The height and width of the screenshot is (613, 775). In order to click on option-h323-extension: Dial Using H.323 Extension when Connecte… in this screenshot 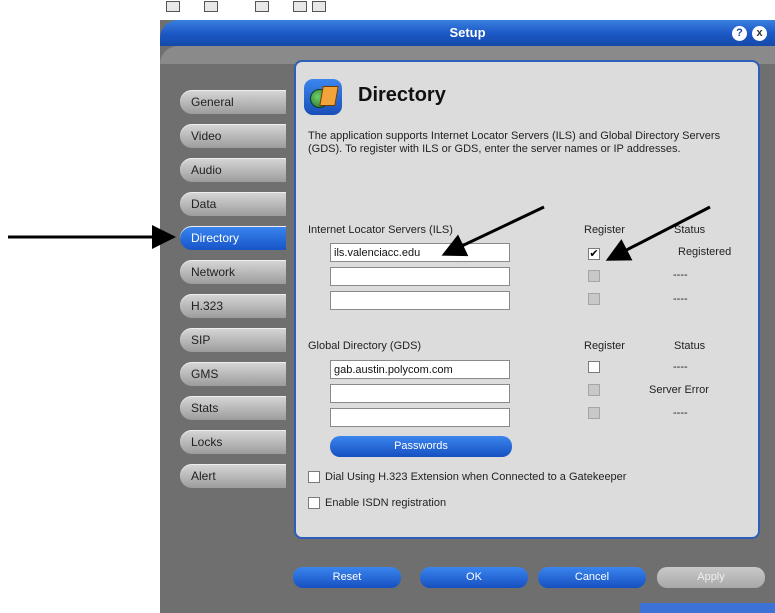, I will do `click(467, 478)`.